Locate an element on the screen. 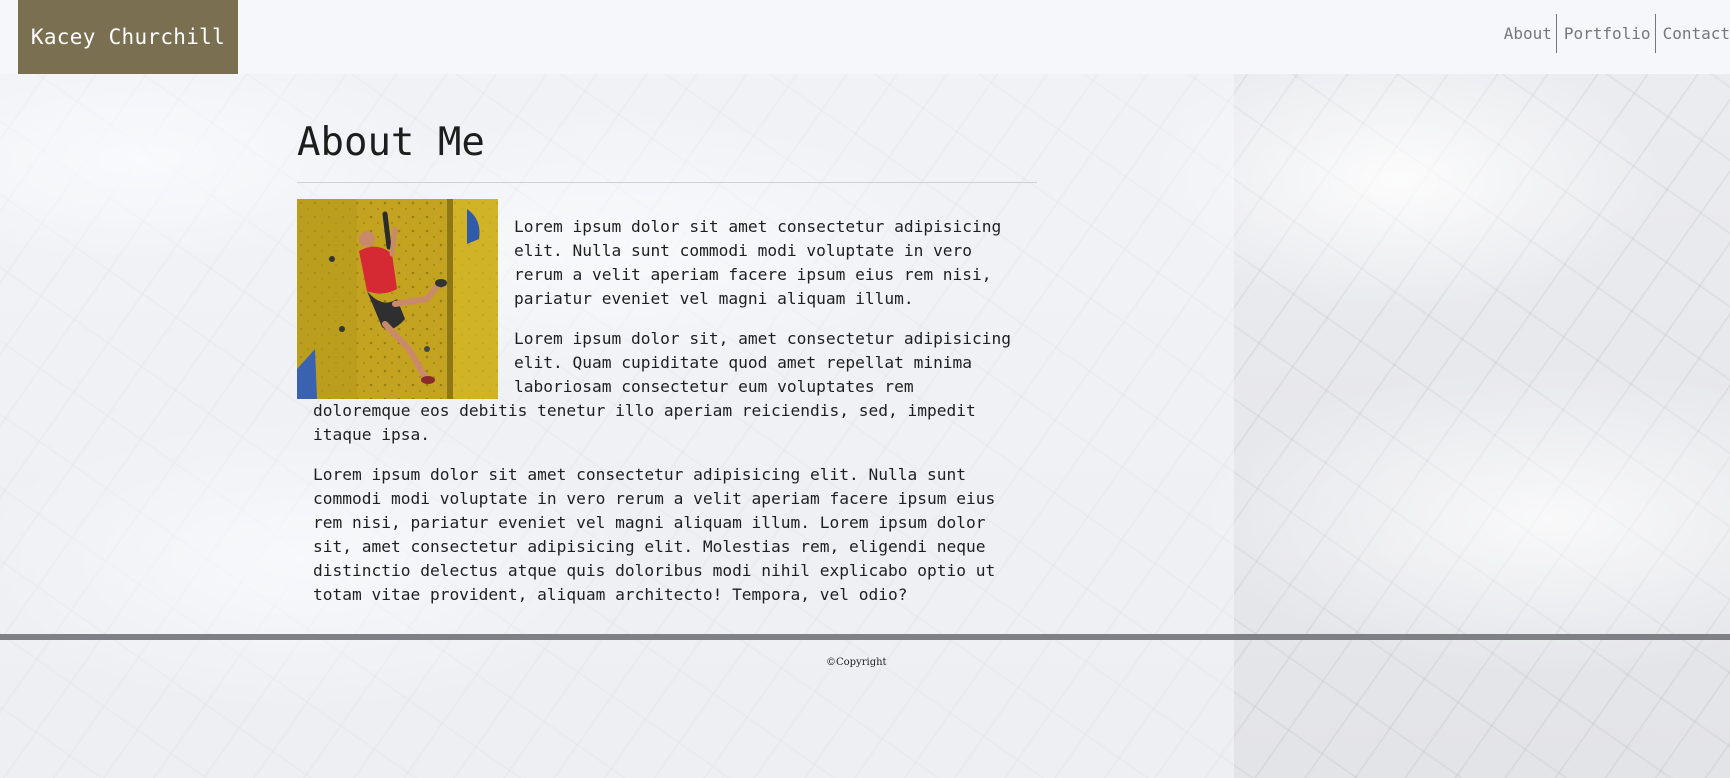  footer-divider is located at coordinates (865, 637).